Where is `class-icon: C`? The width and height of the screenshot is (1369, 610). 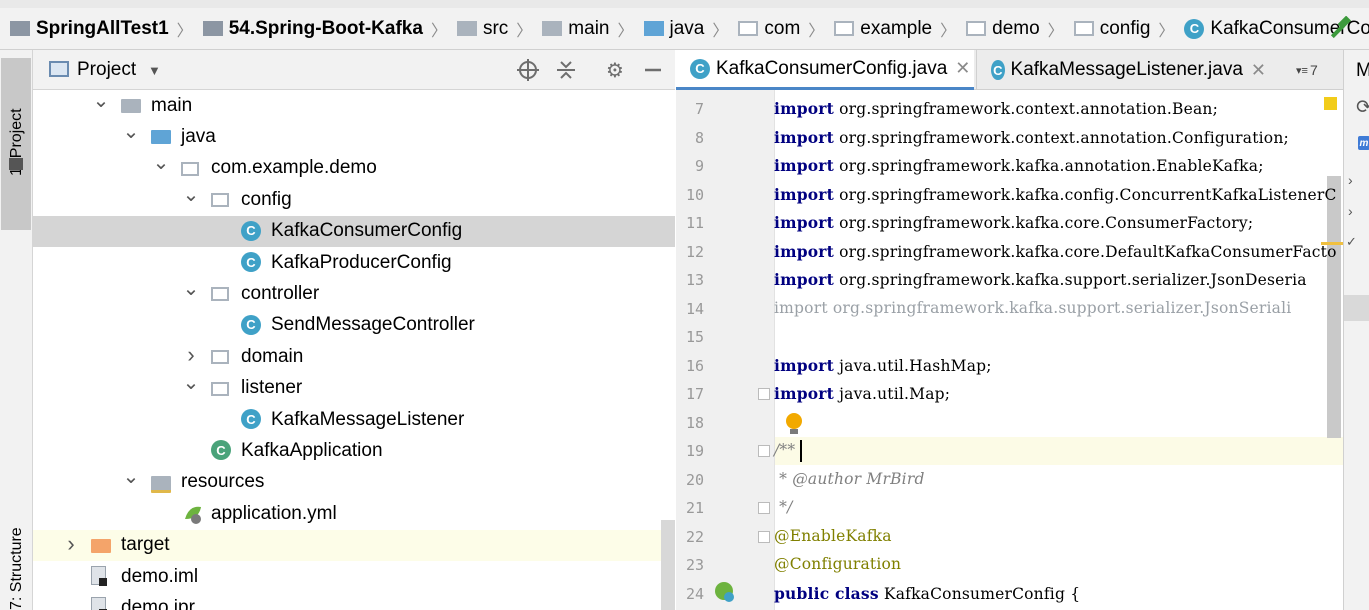
class-icon: C is located at coordinates (998, 70).